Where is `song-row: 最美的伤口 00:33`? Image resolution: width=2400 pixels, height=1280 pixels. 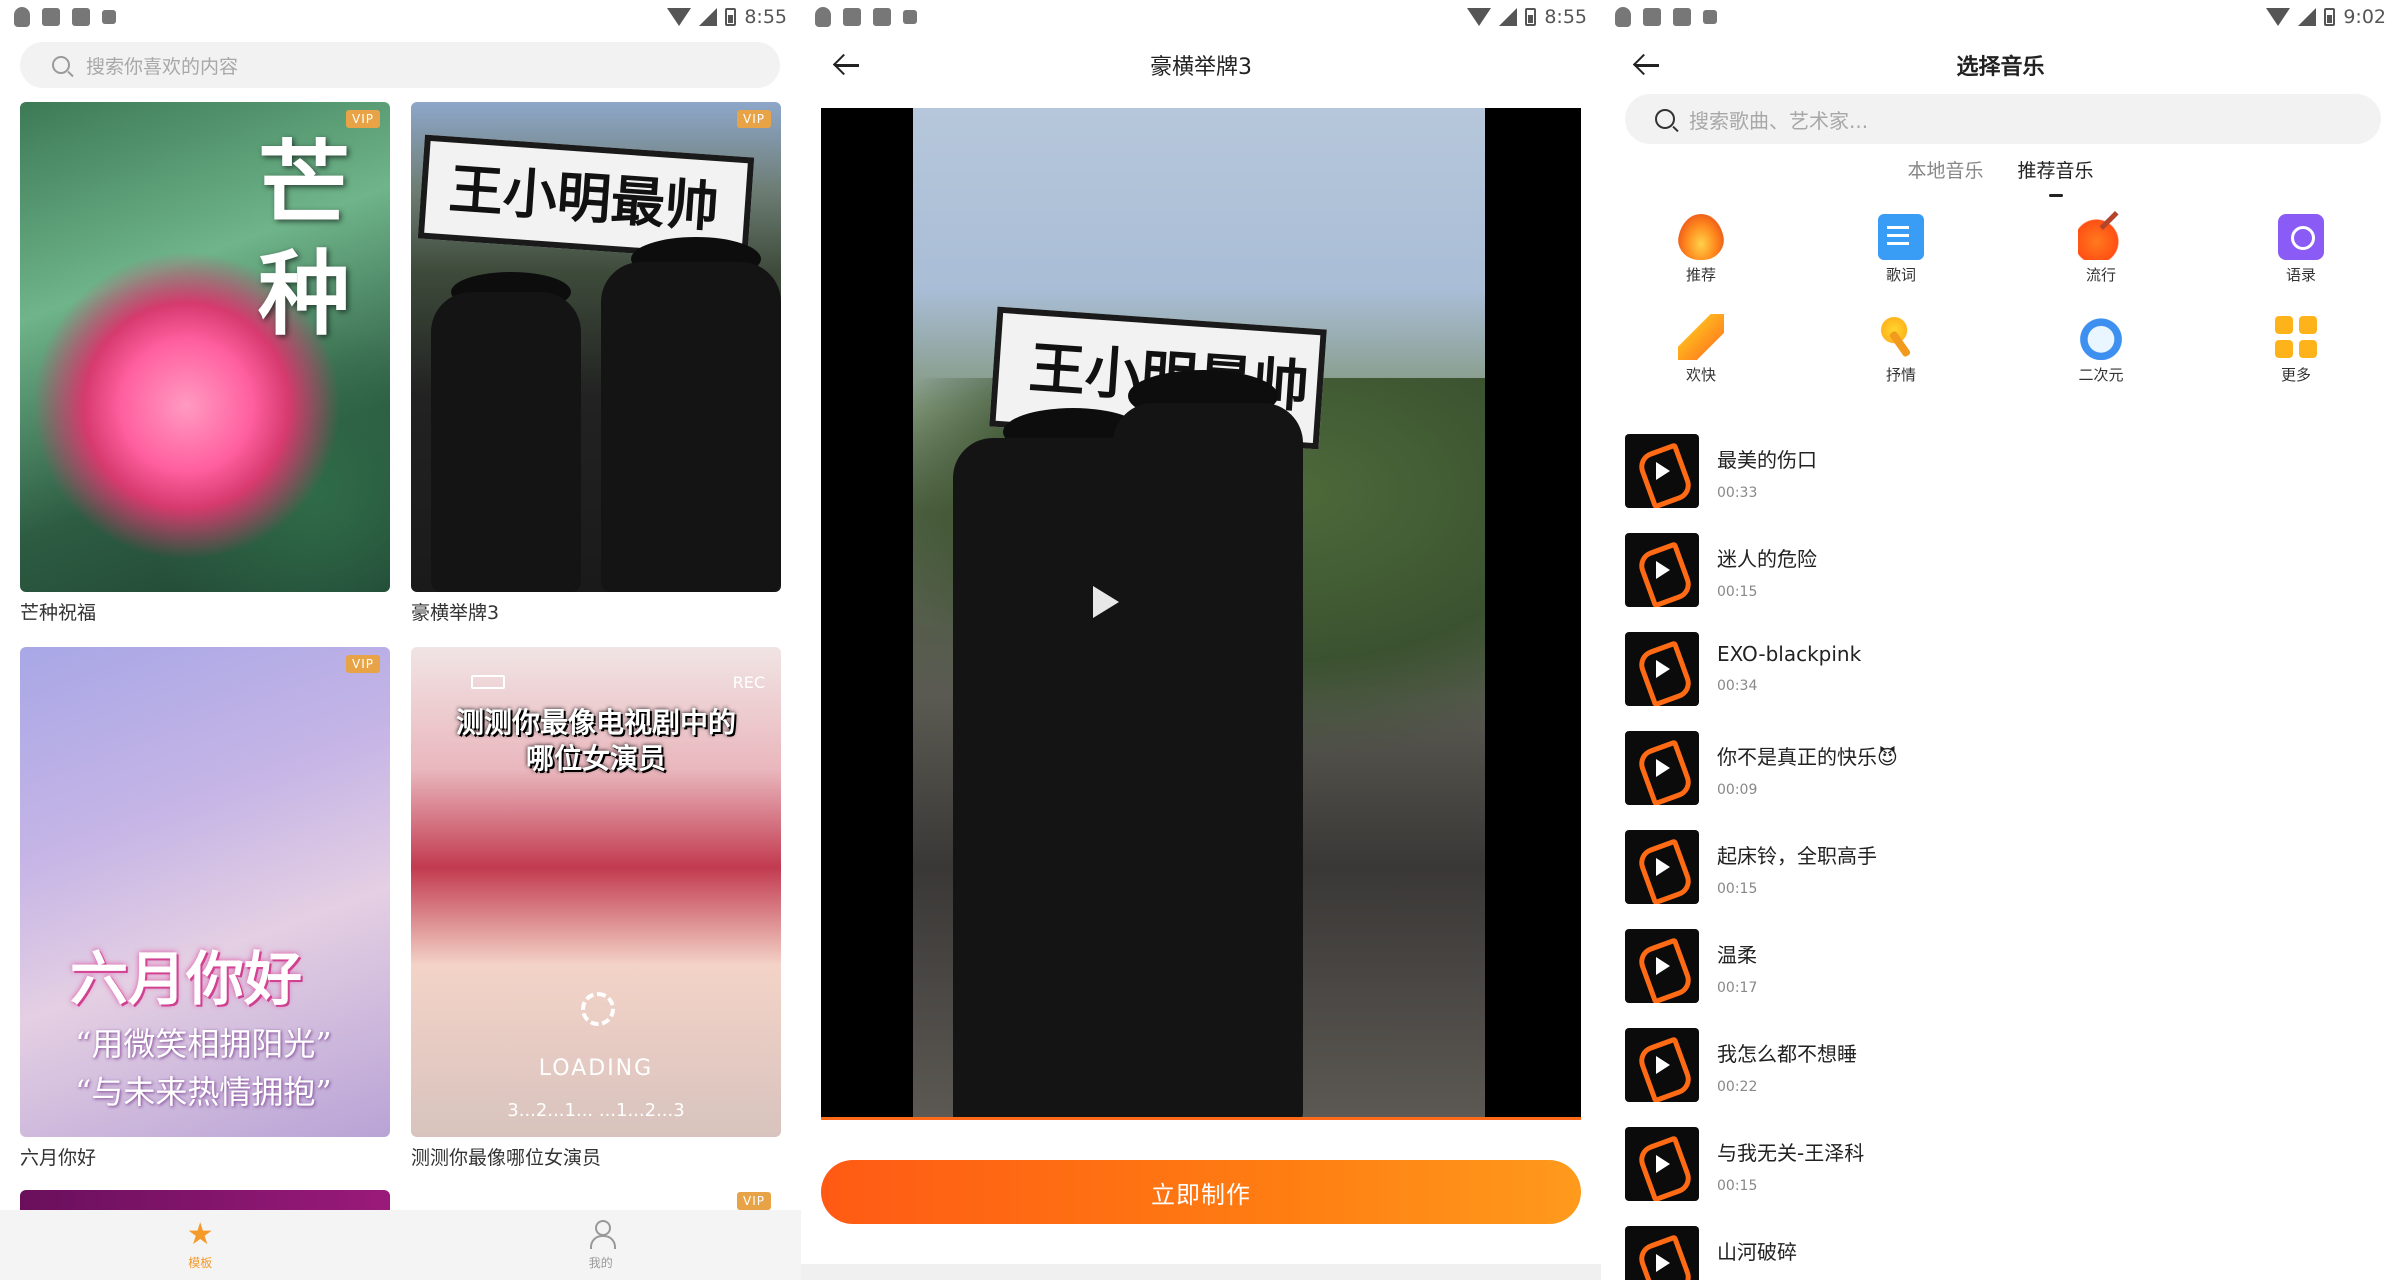
song-row: 最美的伤口 00:33 is located at coordinates (2005, 483).